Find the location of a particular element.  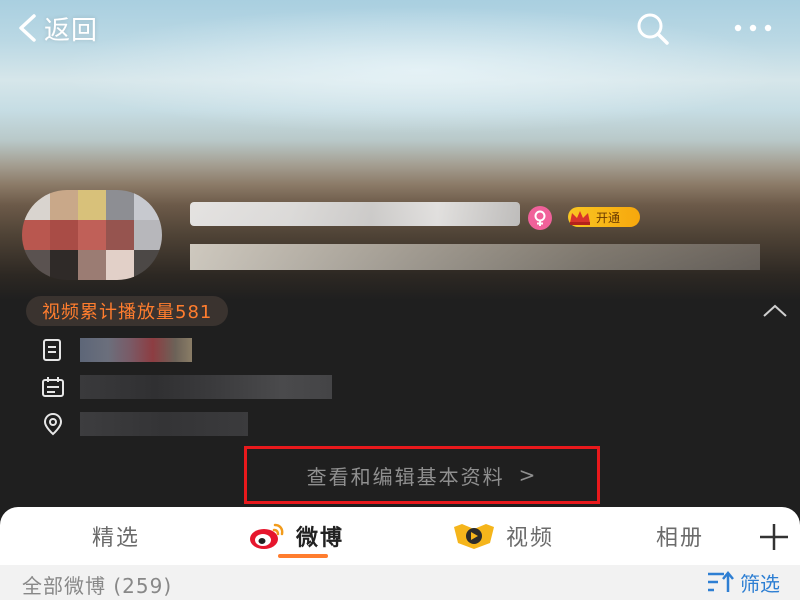

tab-video-label: 视频 is located at coordinates (530, 538).